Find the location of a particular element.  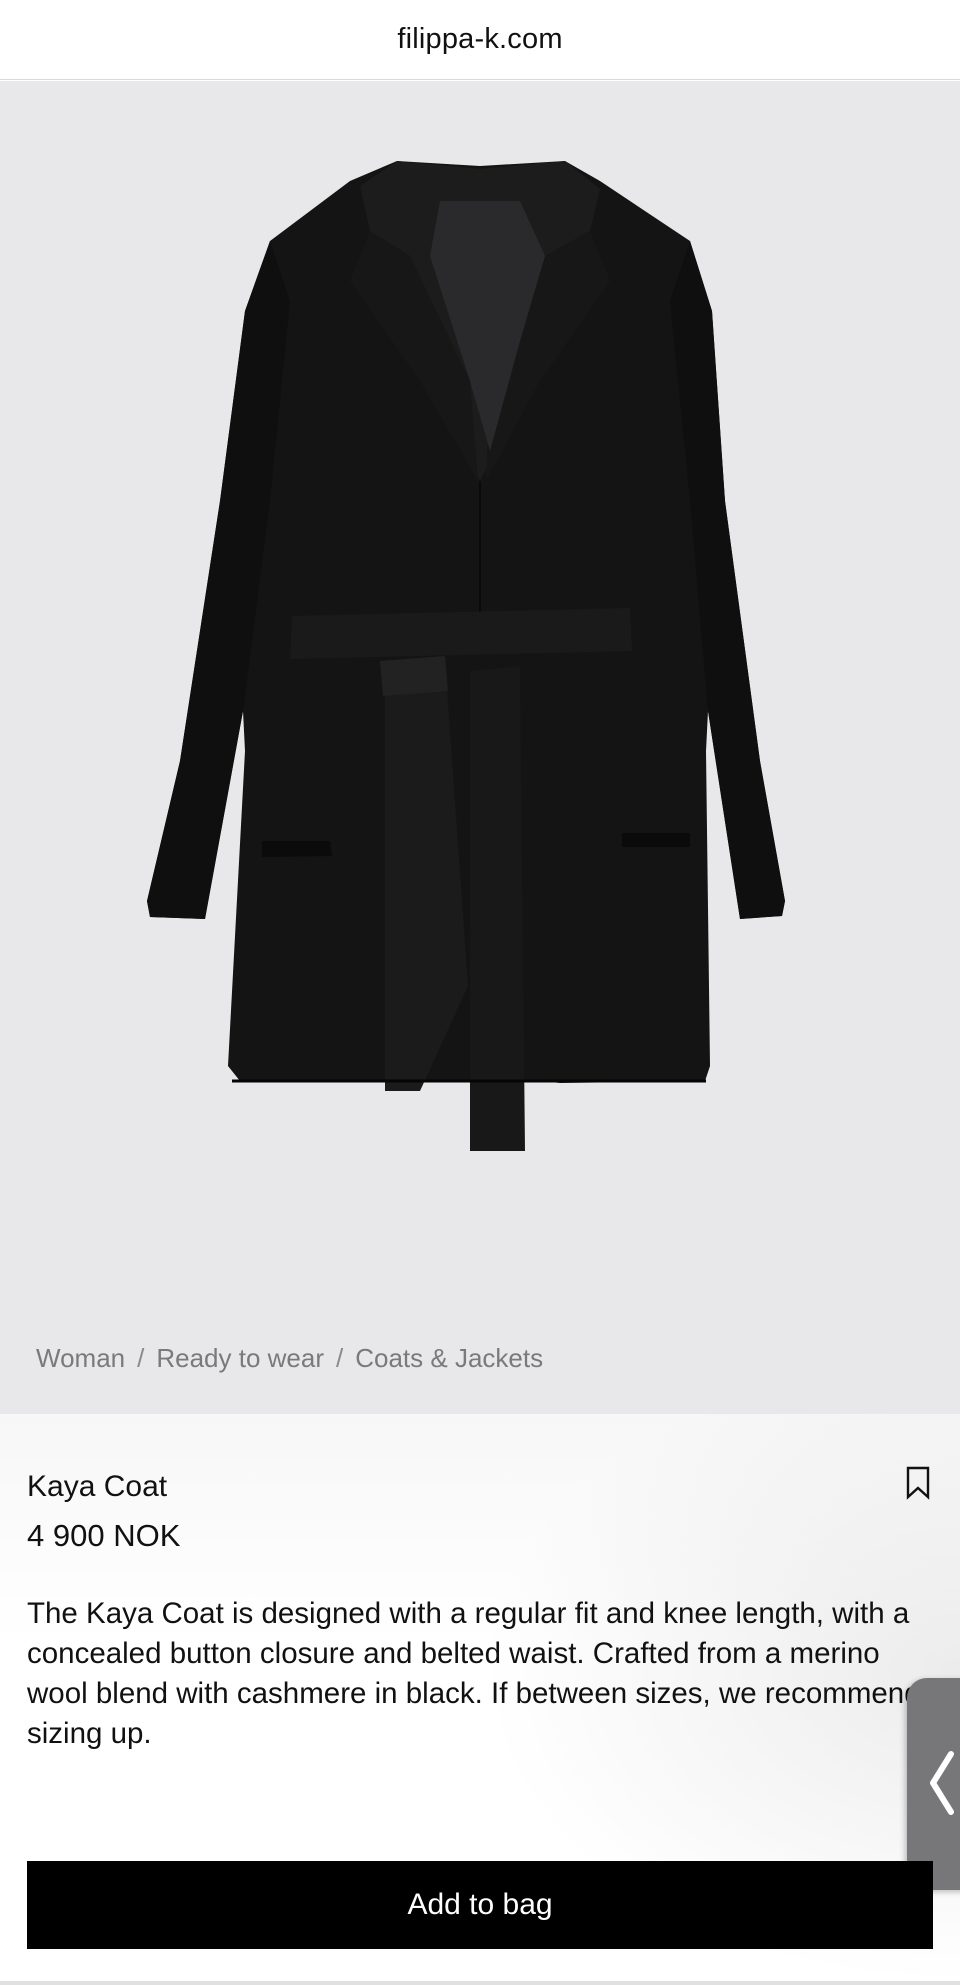

side-drawer-tab is located at coordinates (933, 1784).